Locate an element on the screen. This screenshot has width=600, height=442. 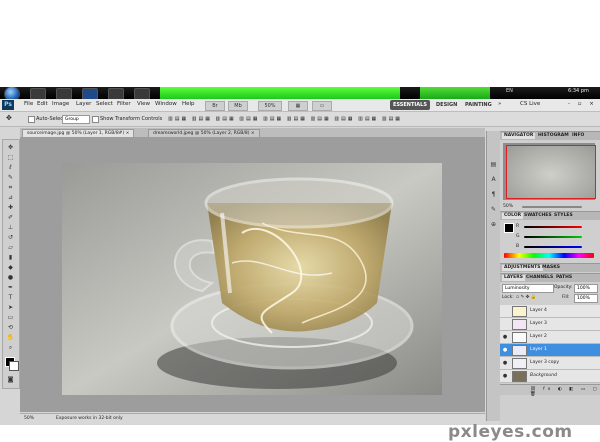
background-color-swatch is located at coordinates (14, 366).